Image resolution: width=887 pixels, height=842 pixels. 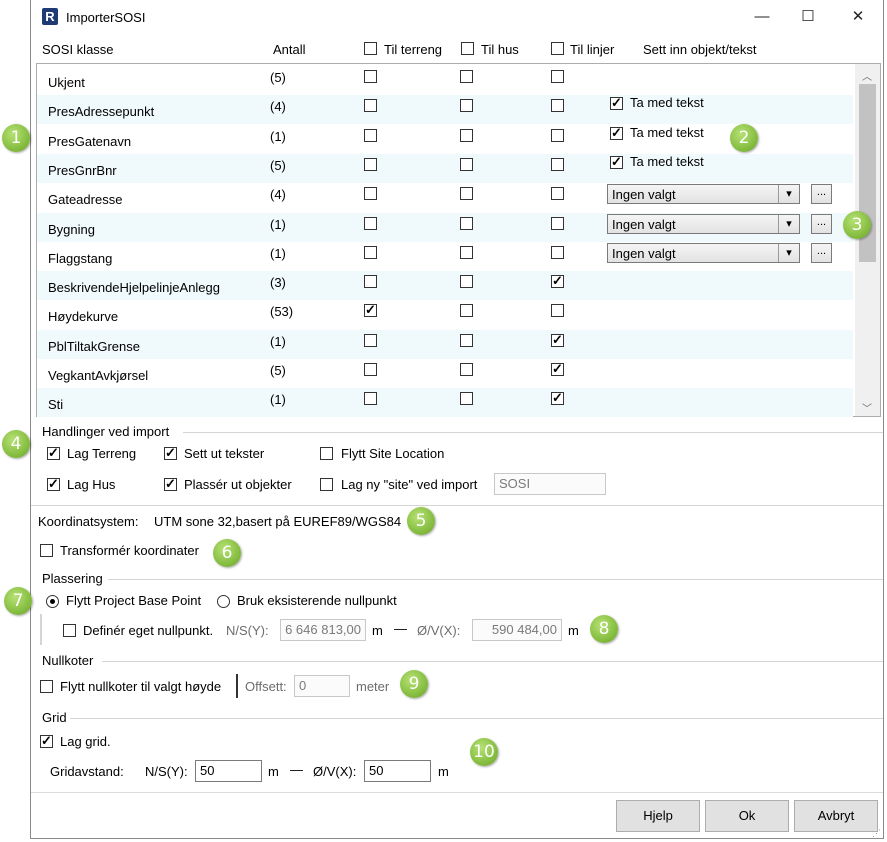 What do you see at coordinates (550, 484) in the screenshot?
I see `site-name-input: SOSI` at bounding box center [550, 484].